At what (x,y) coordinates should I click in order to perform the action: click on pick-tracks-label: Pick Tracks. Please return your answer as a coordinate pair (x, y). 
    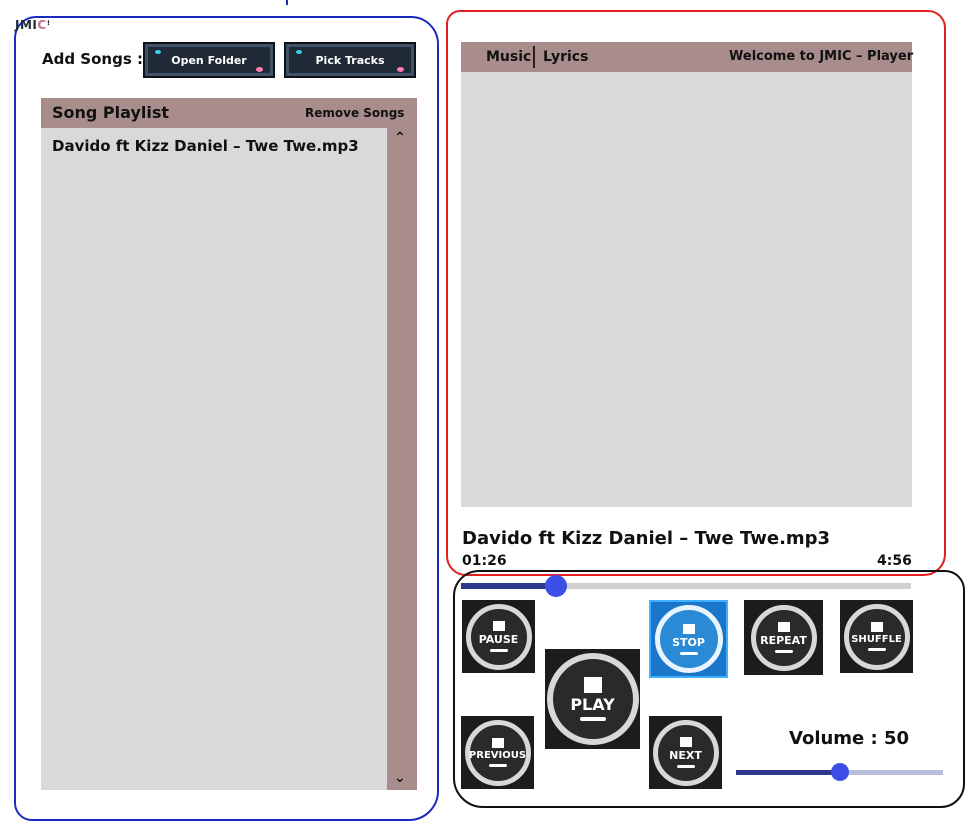
    Looking at the image, I should click on (350, 60).